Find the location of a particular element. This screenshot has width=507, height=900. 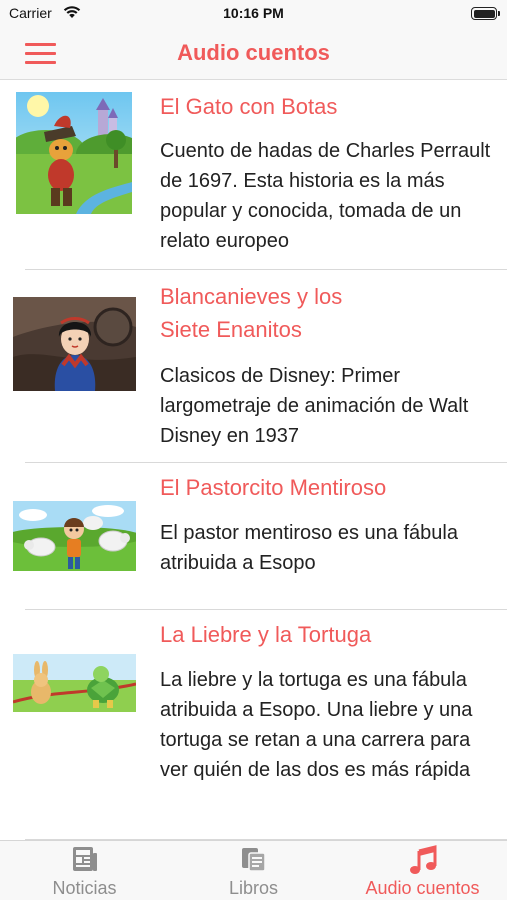

tab-audio-cuentos: Audio cuentos is located at coordinates (422, 870).